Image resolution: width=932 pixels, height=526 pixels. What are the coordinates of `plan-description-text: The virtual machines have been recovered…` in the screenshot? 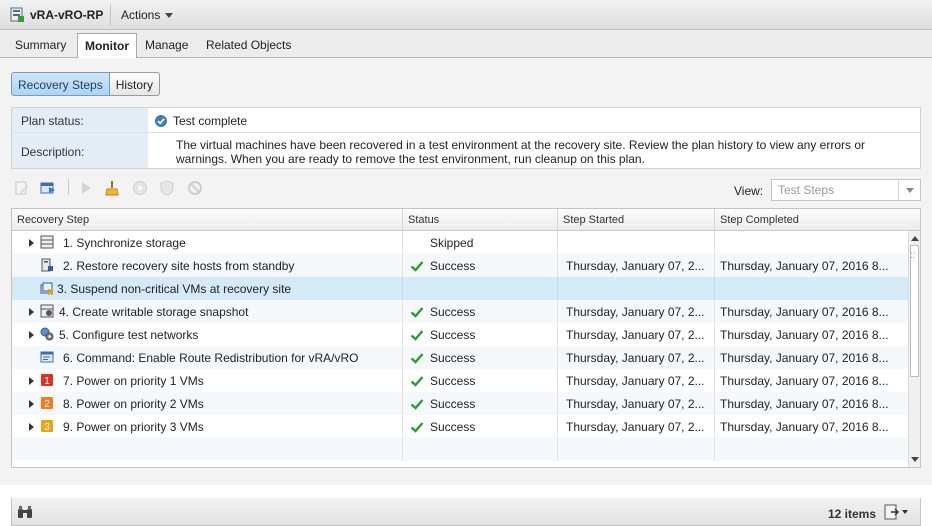 It's located at (520, 152).